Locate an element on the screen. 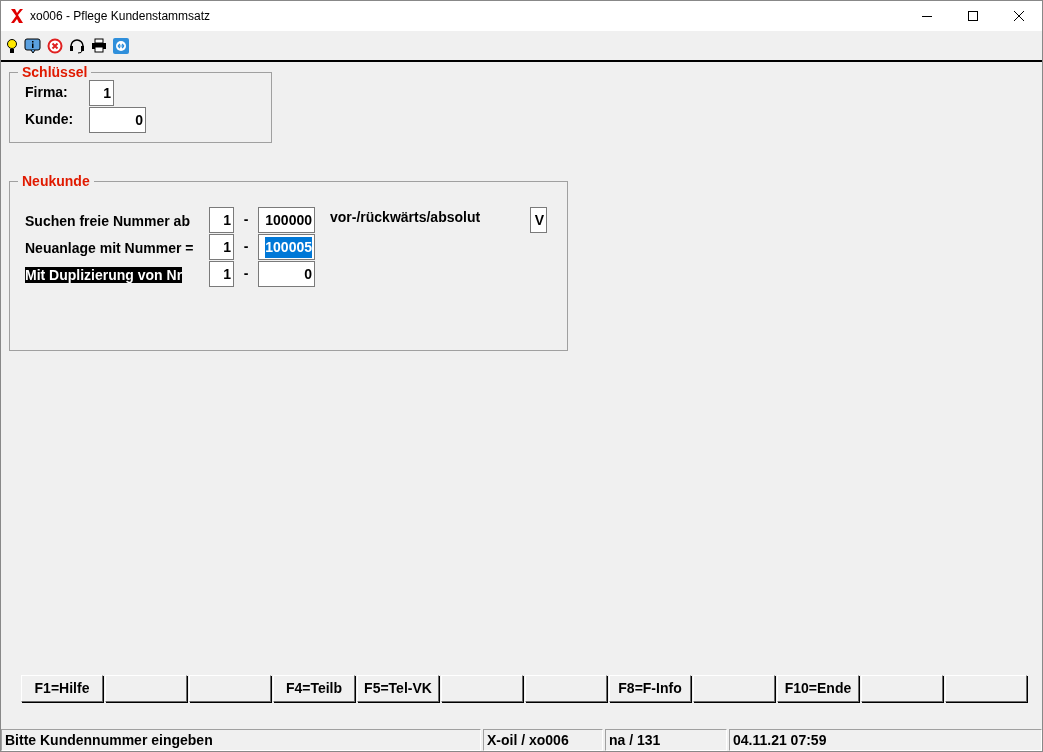 Image resolution: width=1043 pixels, height=752 pixels. function-key-button: F8=F-Info is located at coordinates (650, 688).